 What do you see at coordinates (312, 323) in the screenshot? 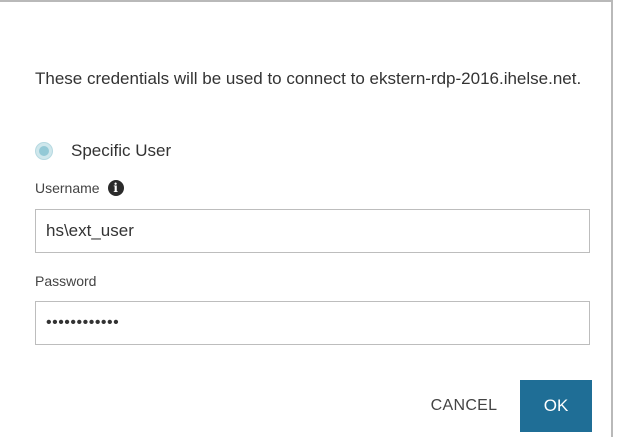
I see `password-field: ••••••••••••` at bounding box center [312, 323].